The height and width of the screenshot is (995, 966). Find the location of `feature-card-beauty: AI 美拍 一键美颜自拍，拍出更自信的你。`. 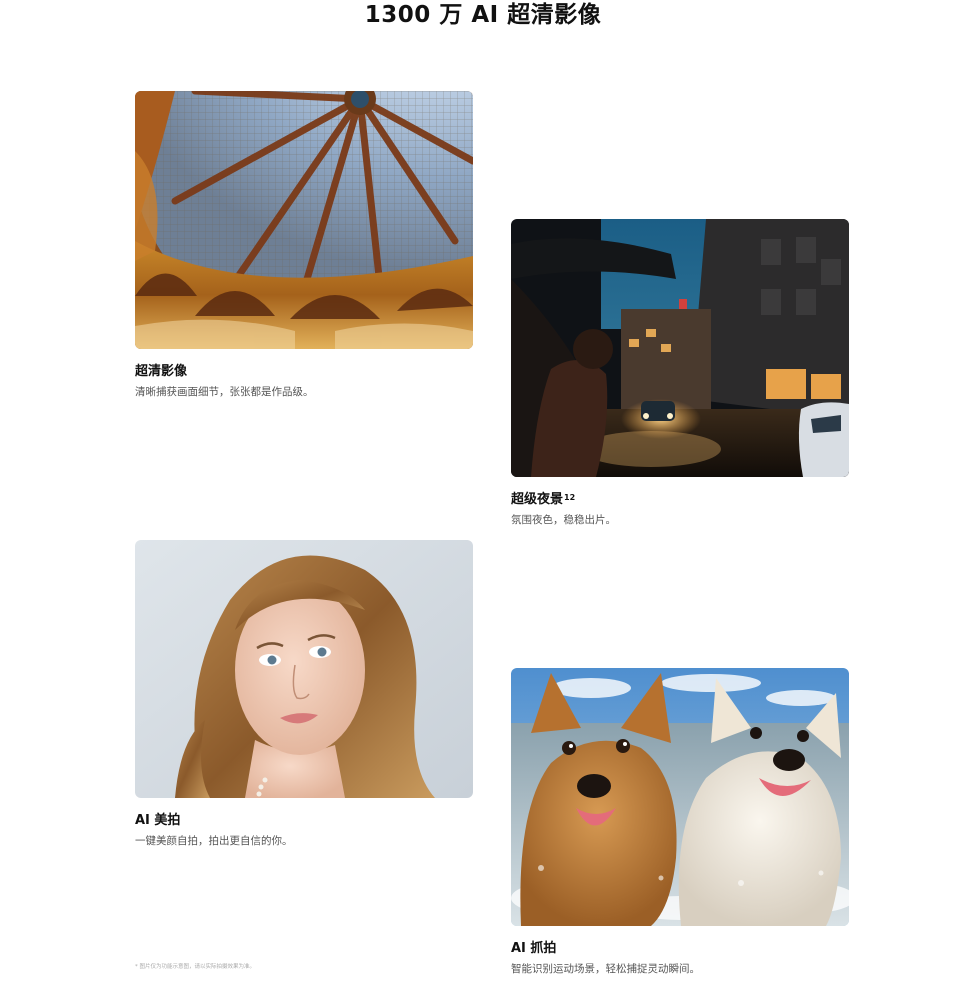

feature-card-beauty: AI 美拍 一键美颜自拍，拍出更自信的你。 is located at coordinates (304, 694).